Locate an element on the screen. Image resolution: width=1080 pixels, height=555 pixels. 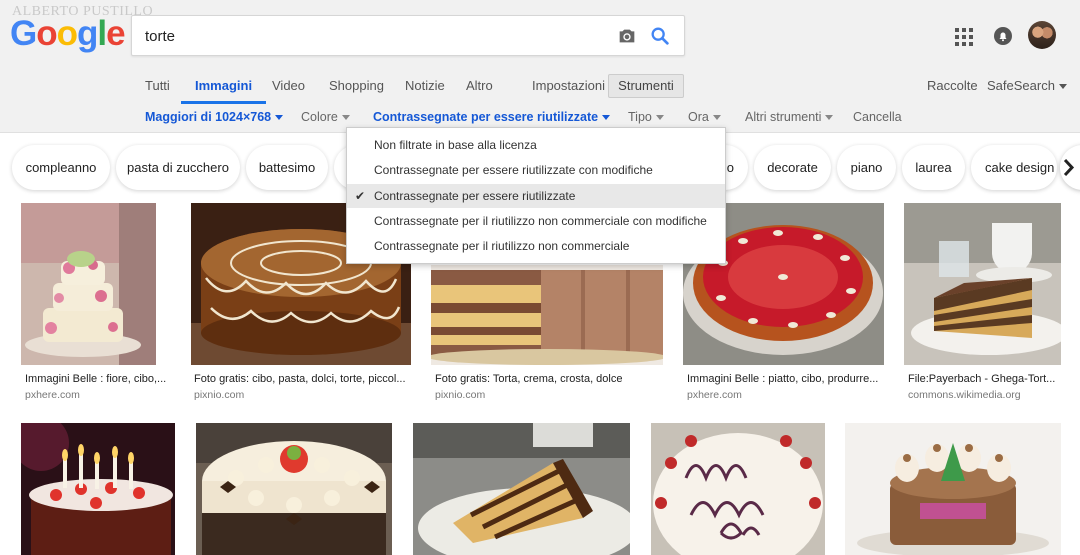
result-source: commons.wikimedia.org is located at coordinates (964, 395).